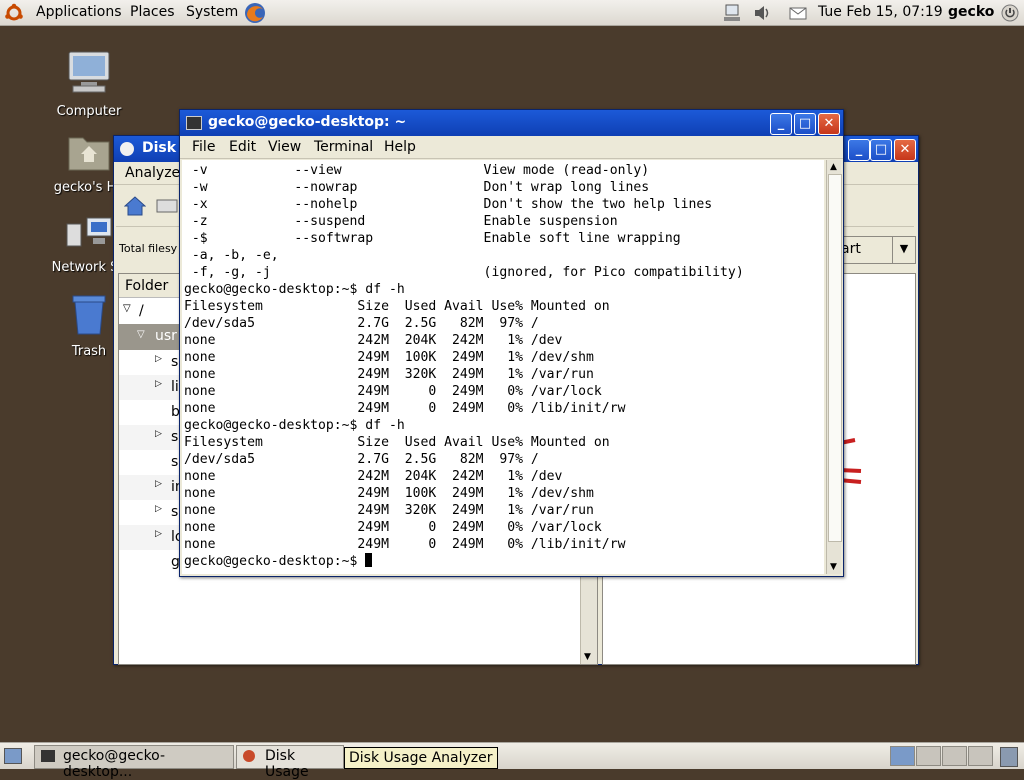 The height and width of the screenshot is (780, 1024). Describe the element at coordinates (167, 208) in the screenshot. I see `drive-icon` at that location.